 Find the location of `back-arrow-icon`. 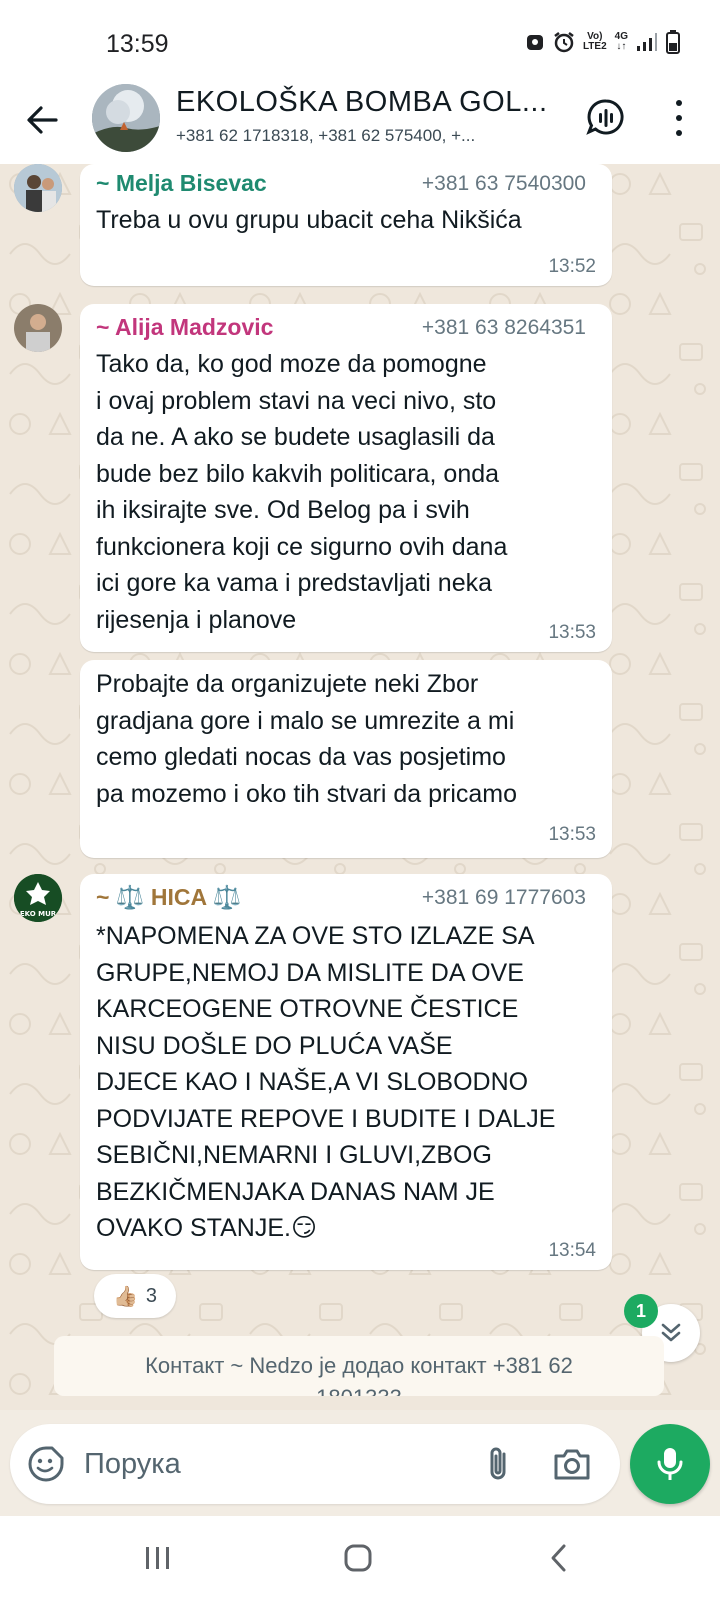

back-arrow-icon is located at coordinates (42, 120).